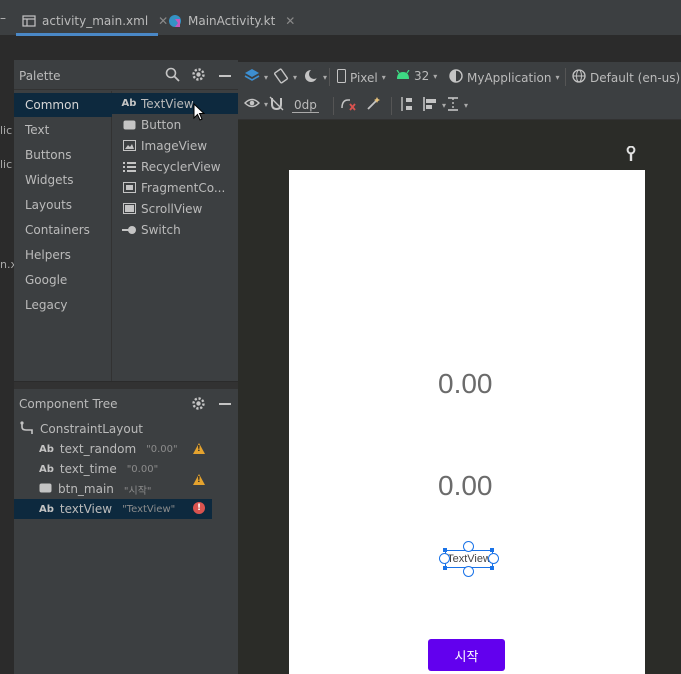 This screenshot has height=674, width=681. What do you see at coordinates (68, 404) in the screenshot?
I see `component-tree-title: Component Tree` at bounding box center [68, 404].